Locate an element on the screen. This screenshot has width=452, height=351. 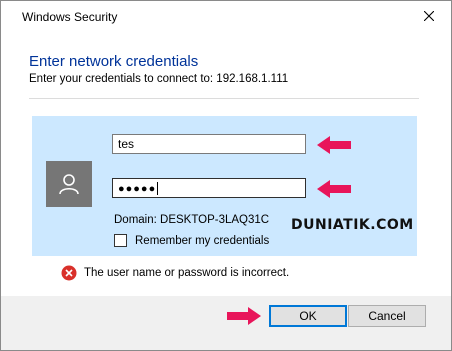
window-title: Windows Security is located at coordinates (70, 17).